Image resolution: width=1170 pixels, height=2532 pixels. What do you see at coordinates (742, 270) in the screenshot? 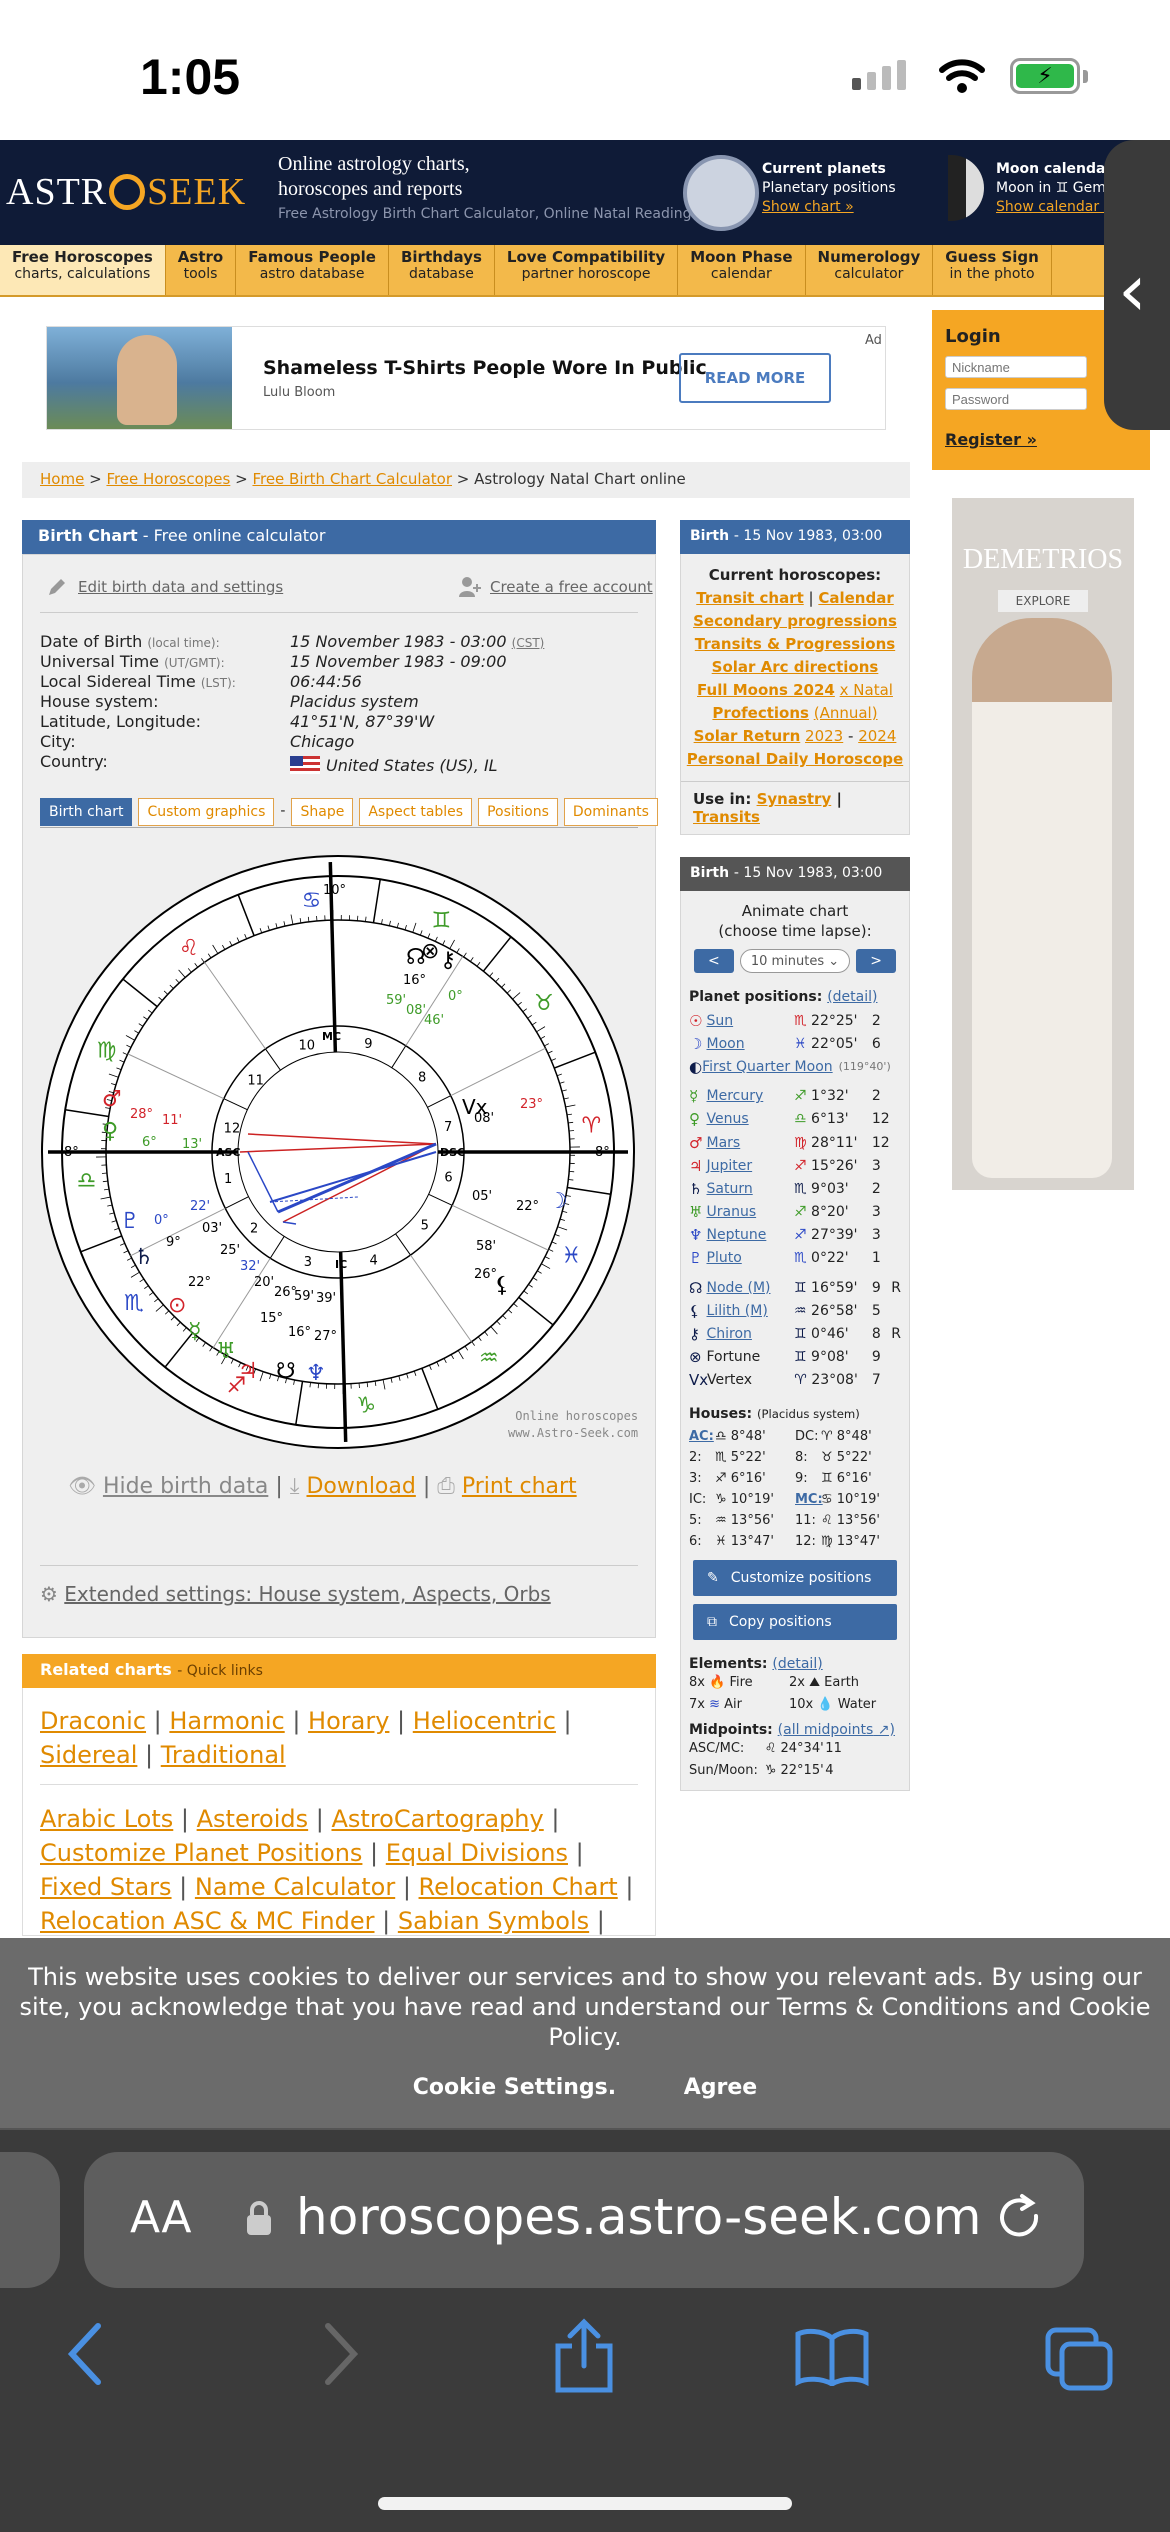
I see `nav-moon-phase: Moon Phase calendar` at bounding box center [742, 270].